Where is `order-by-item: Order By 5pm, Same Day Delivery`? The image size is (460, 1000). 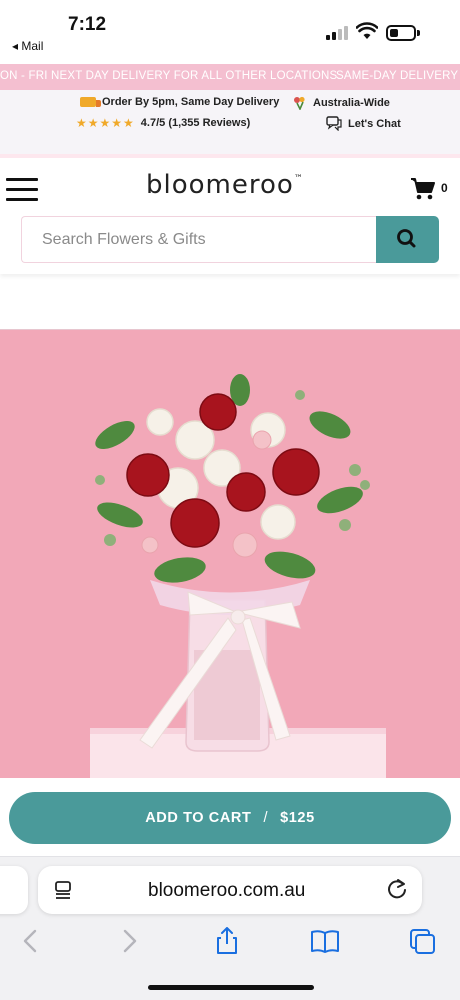 order-by-item: Order By 5pm, Same Day Delivery is located at coordinates (179, 102).